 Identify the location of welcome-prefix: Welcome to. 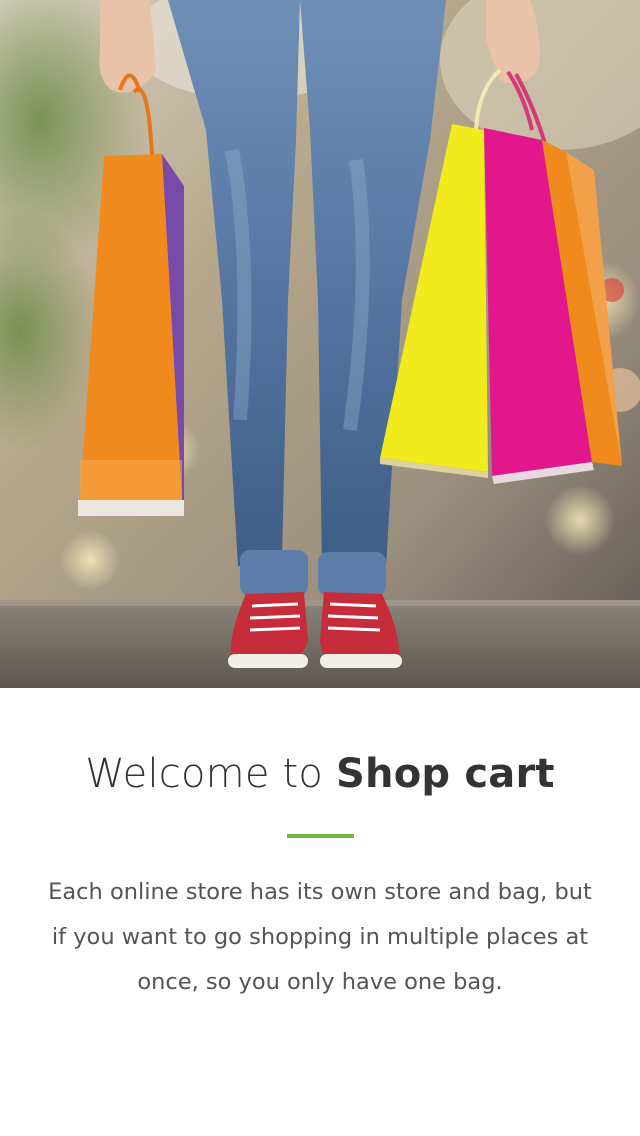
(204, 774).